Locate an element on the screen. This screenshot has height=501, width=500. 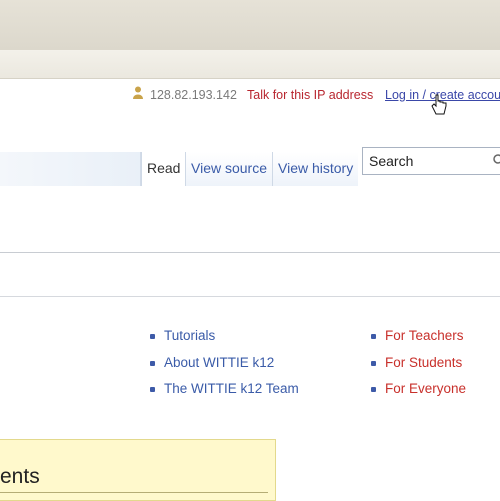
search-input: Search is located at coordinates (431, 161).